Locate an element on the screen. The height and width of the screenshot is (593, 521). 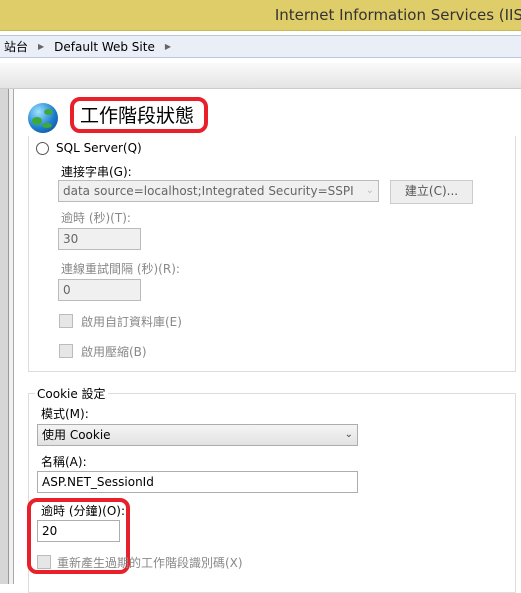
sql-timeout-input: 30 is located at coordinates (99, 239).